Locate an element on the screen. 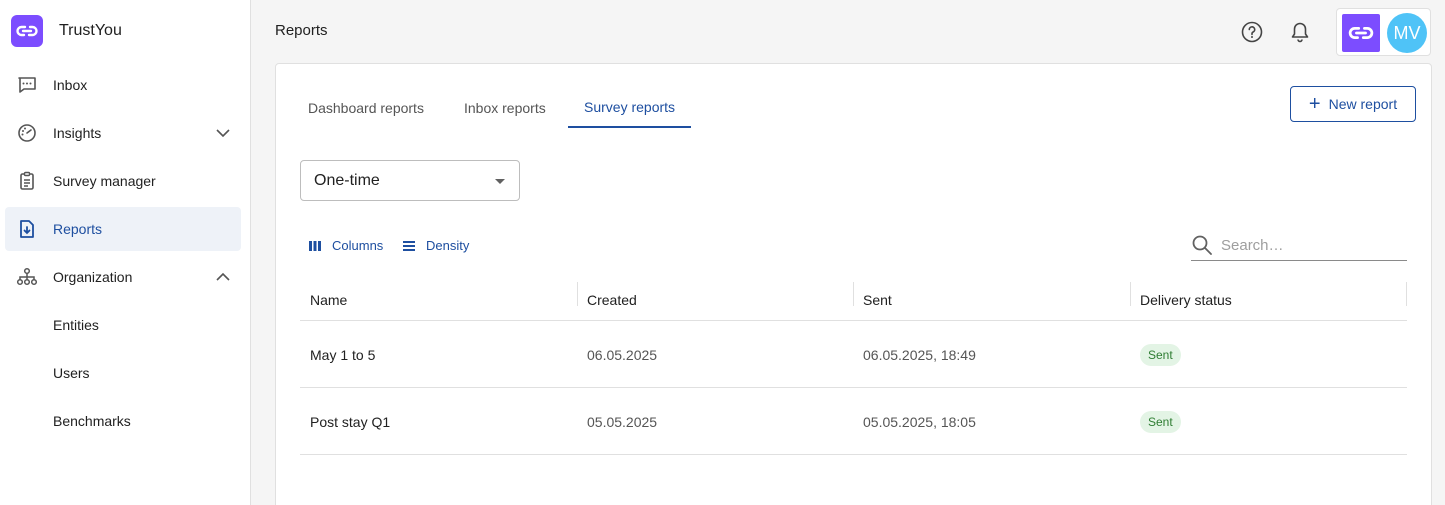  search-icon is located at coordinates (1202, 245).